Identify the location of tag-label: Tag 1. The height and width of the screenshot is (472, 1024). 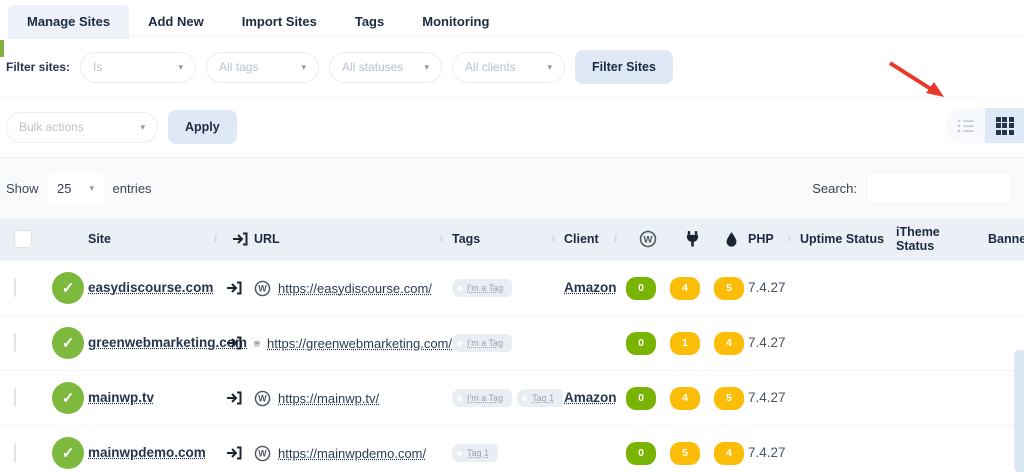
(543, 398).